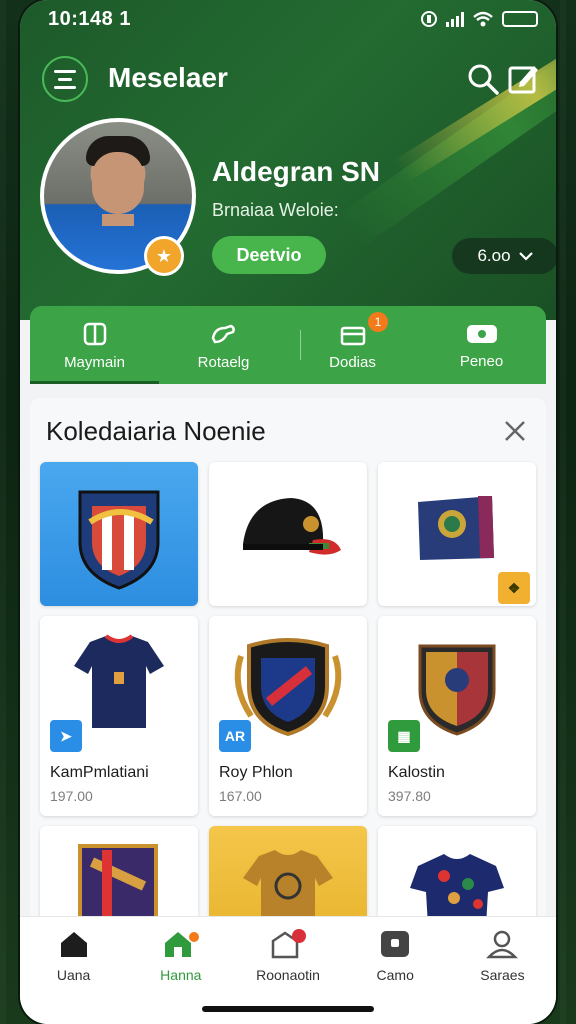  Describe the element at coordinates (494, 255) in the screenshot. I see `dropdown-value: 6.oo` at that location.